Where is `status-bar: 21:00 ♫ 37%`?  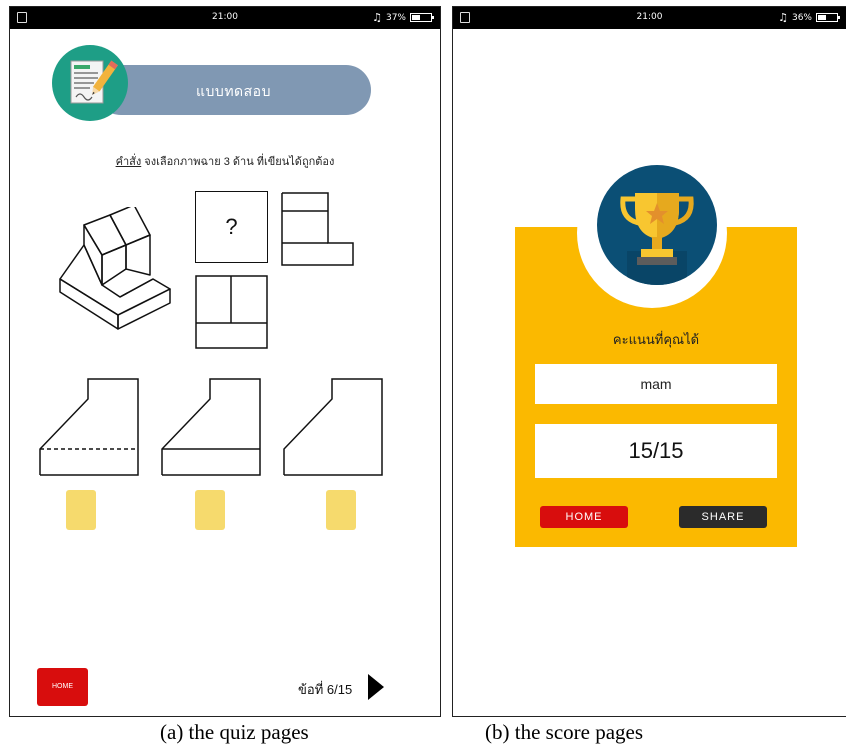 status-bar: 21:00 ♫ 37% is located at coordinates (225, 18).